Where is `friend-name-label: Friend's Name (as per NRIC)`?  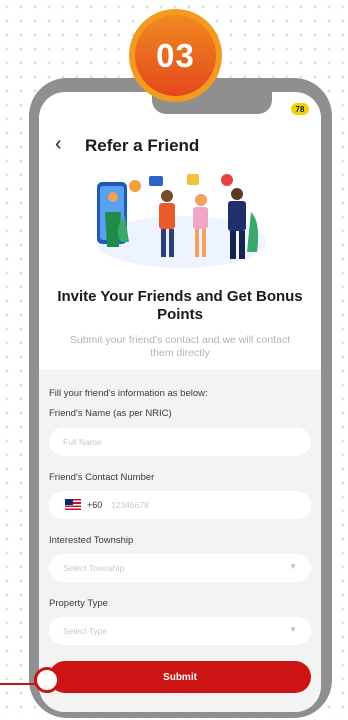
friend-name-label: Friend's Name (as per NRIC) is located at coordinates (110, 413).